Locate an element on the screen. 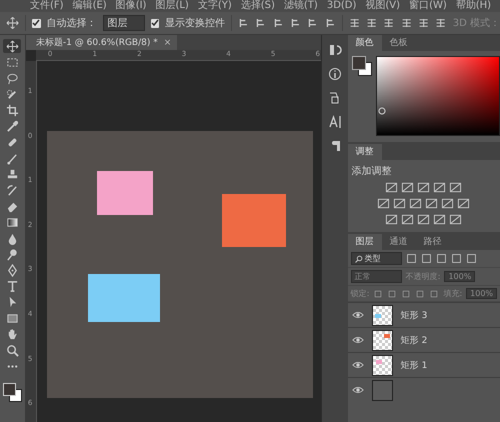 This screenshot has height=422, width=500. panel-tab: 颜色 is located at coordinates (365, 43).